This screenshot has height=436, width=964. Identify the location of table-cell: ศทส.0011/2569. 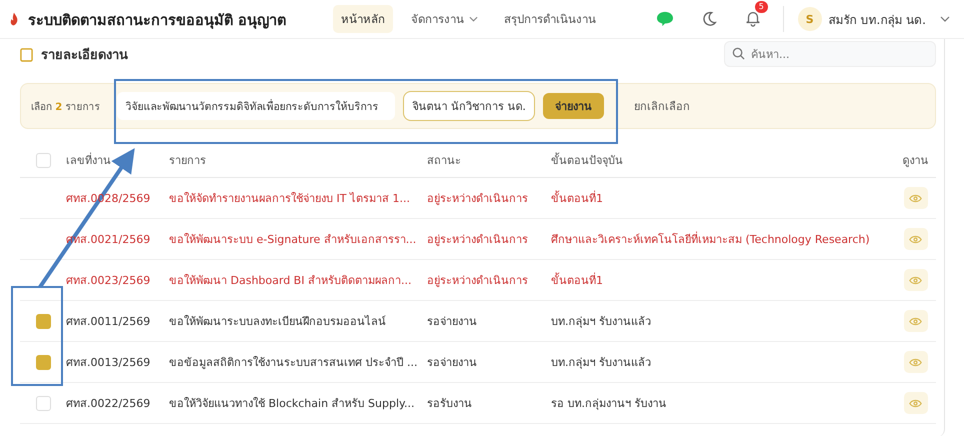
(108, 321).